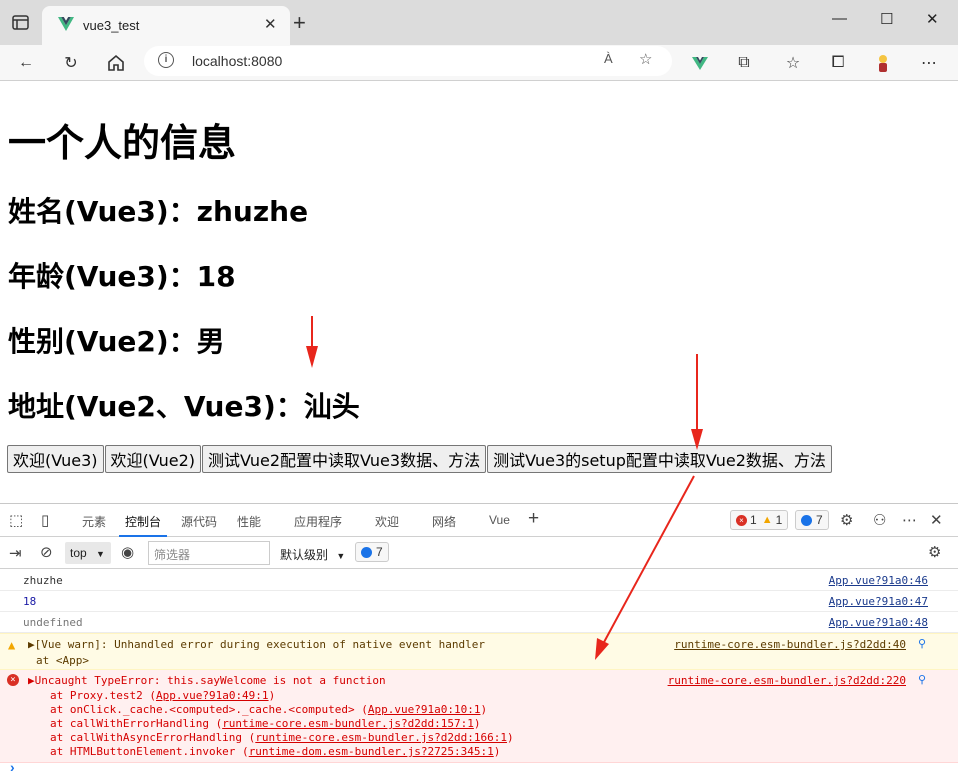  I want to click on age-field: 年龄(Vue3)：18, so click(122, 276).